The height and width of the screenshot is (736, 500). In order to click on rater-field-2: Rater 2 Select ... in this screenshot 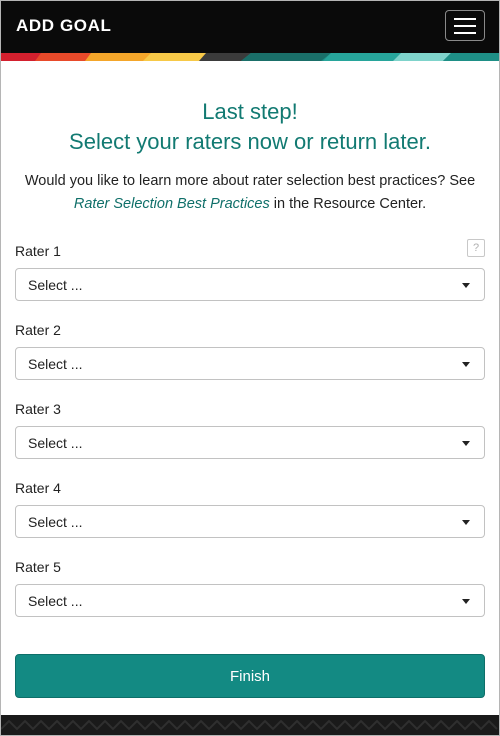, I will do `click(250, 350)`.